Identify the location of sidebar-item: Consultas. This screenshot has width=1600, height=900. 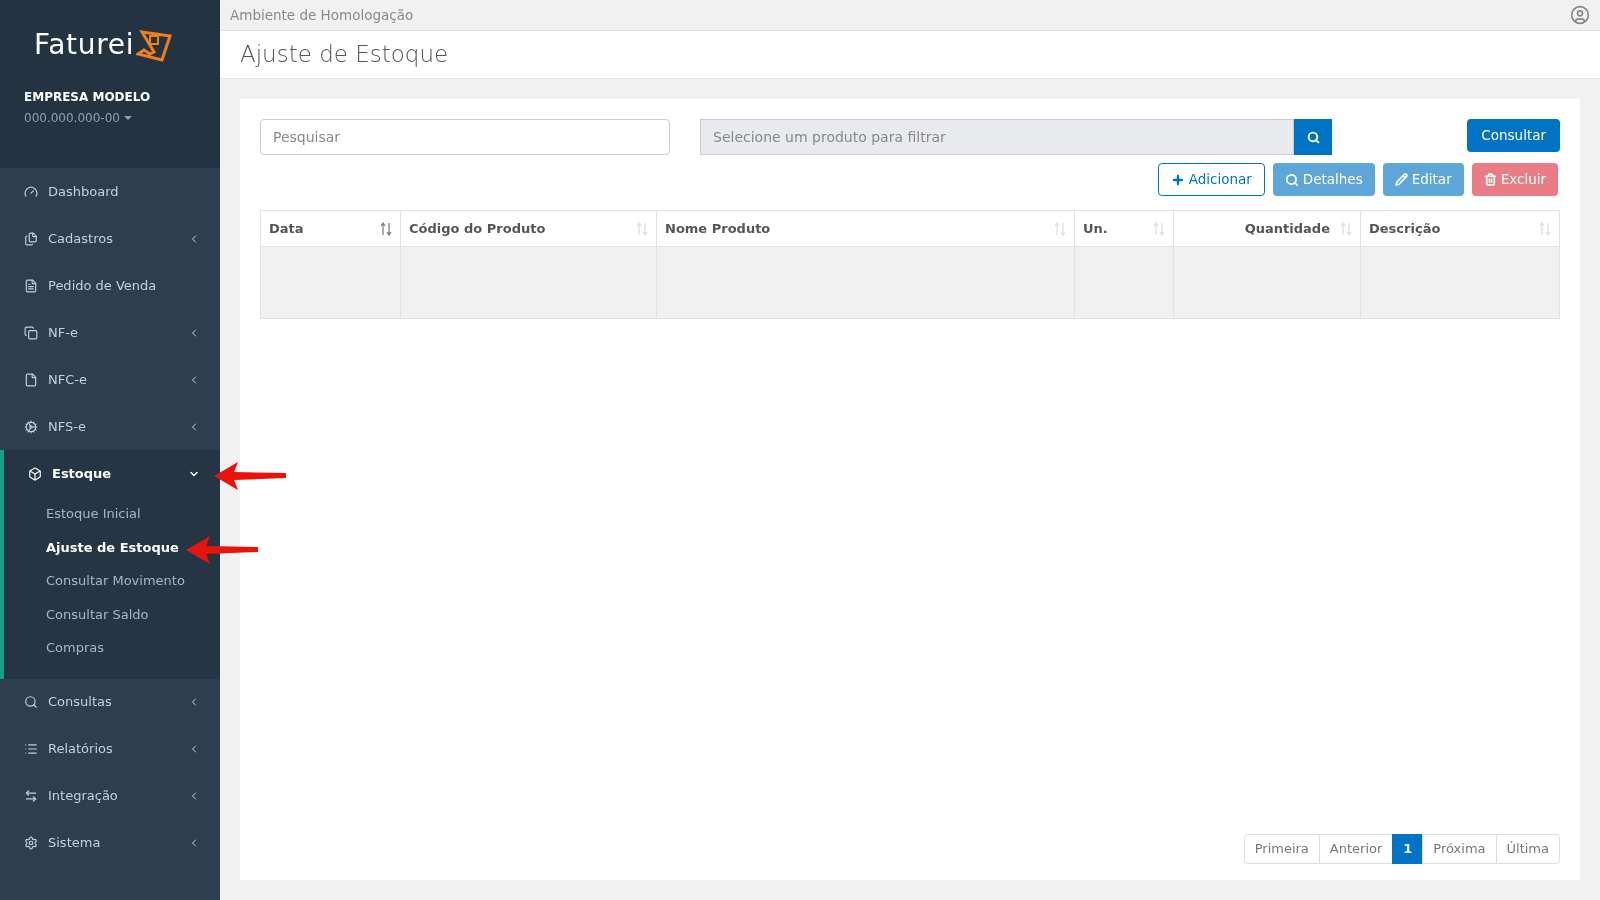
(110, 702).